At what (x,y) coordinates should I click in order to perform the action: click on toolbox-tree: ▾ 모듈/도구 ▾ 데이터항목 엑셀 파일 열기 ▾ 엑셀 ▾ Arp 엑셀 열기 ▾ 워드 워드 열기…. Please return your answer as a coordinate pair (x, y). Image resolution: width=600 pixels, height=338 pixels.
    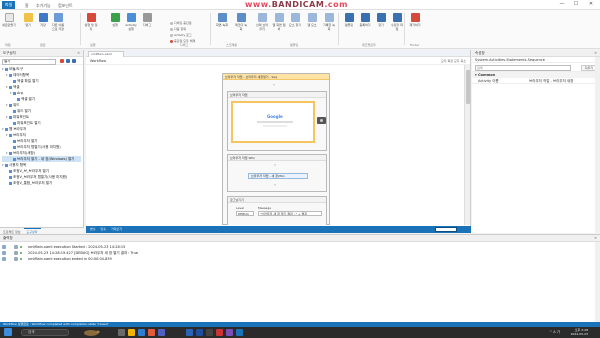
    Looking at the image, I should click on (41, 126).